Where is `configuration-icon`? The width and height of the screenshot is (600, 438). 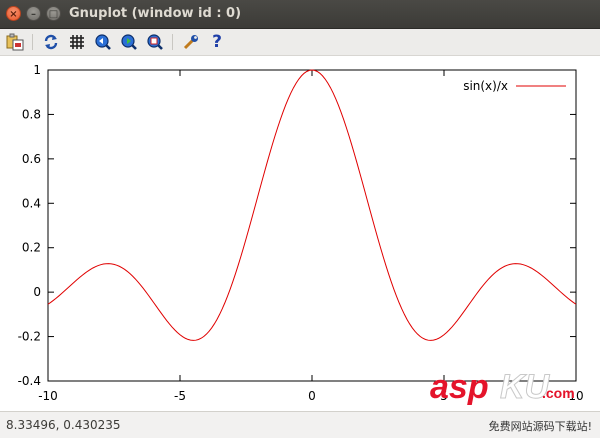 configuration-icon is located at coordinates (190, 42).